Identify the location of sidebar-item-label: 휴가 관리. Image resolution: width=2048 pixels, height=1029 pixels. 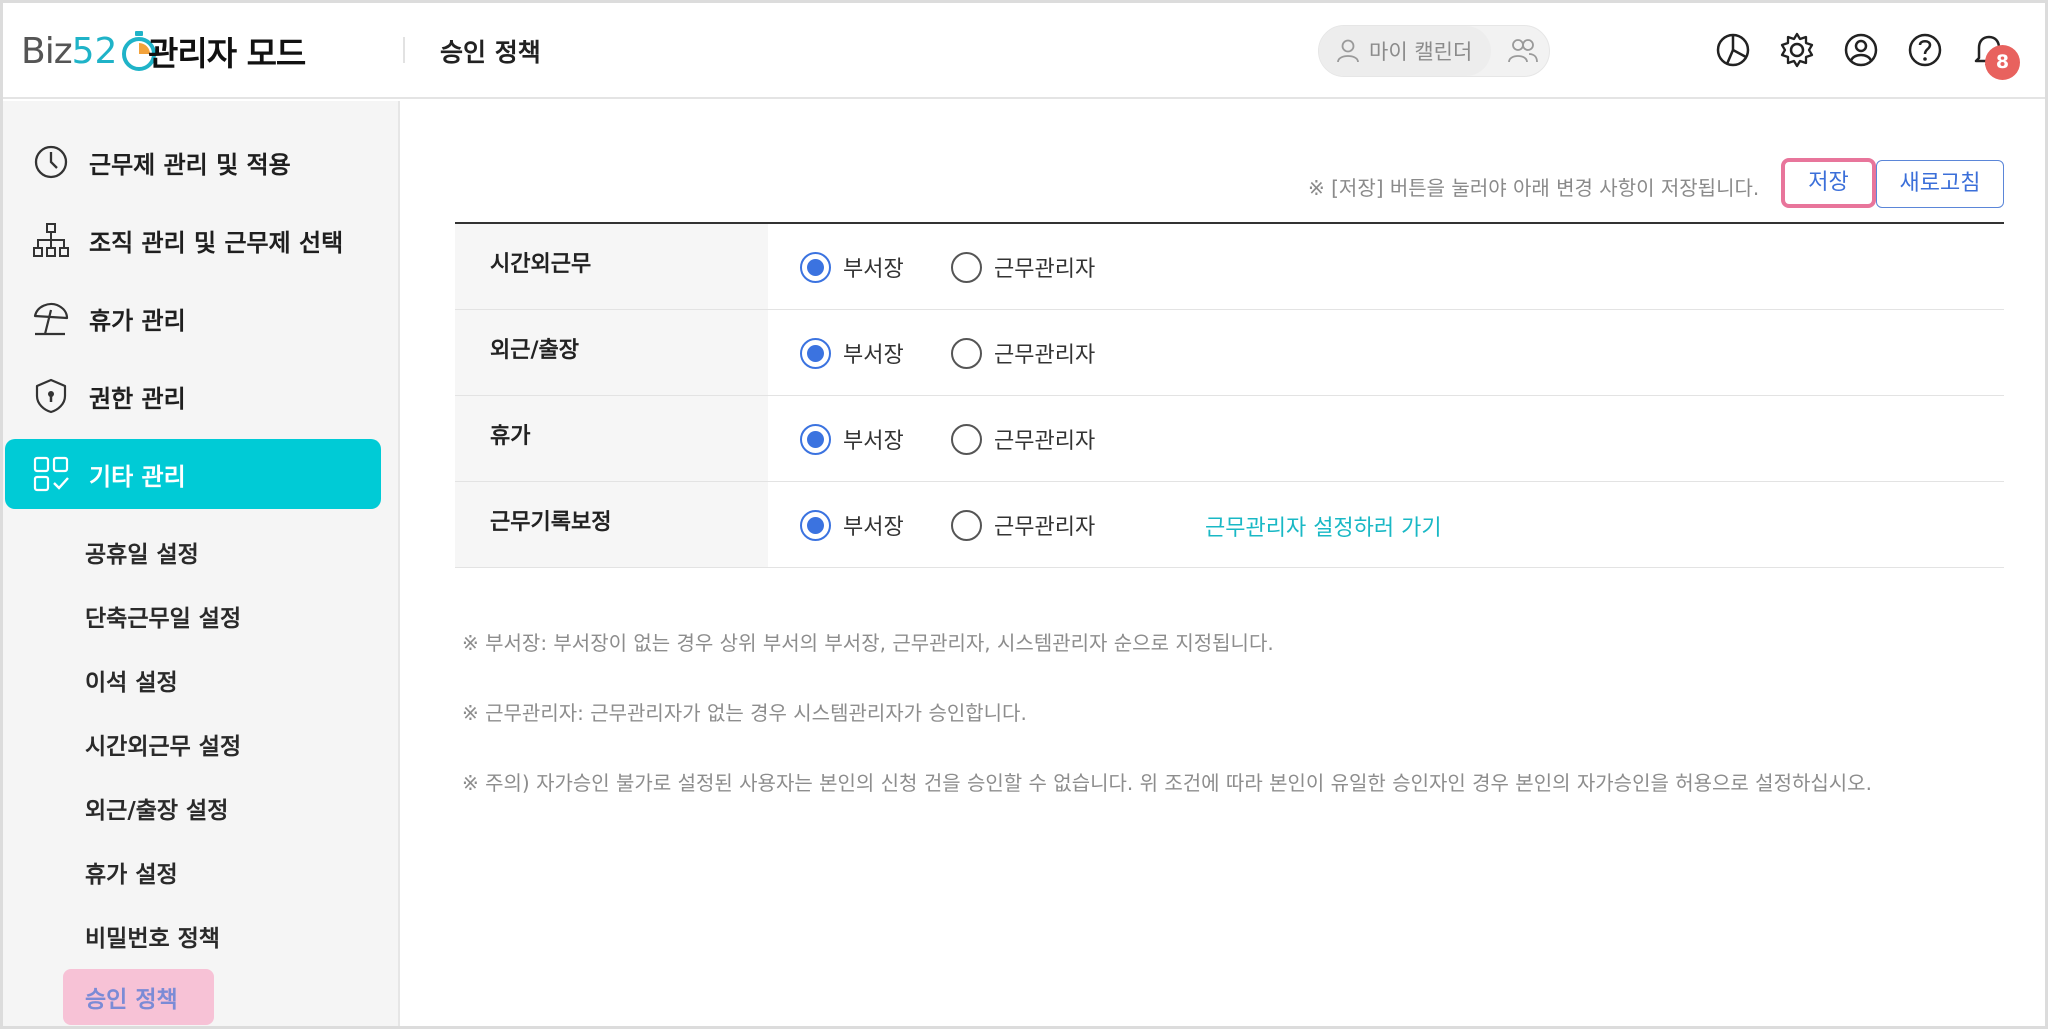
(137, 320).